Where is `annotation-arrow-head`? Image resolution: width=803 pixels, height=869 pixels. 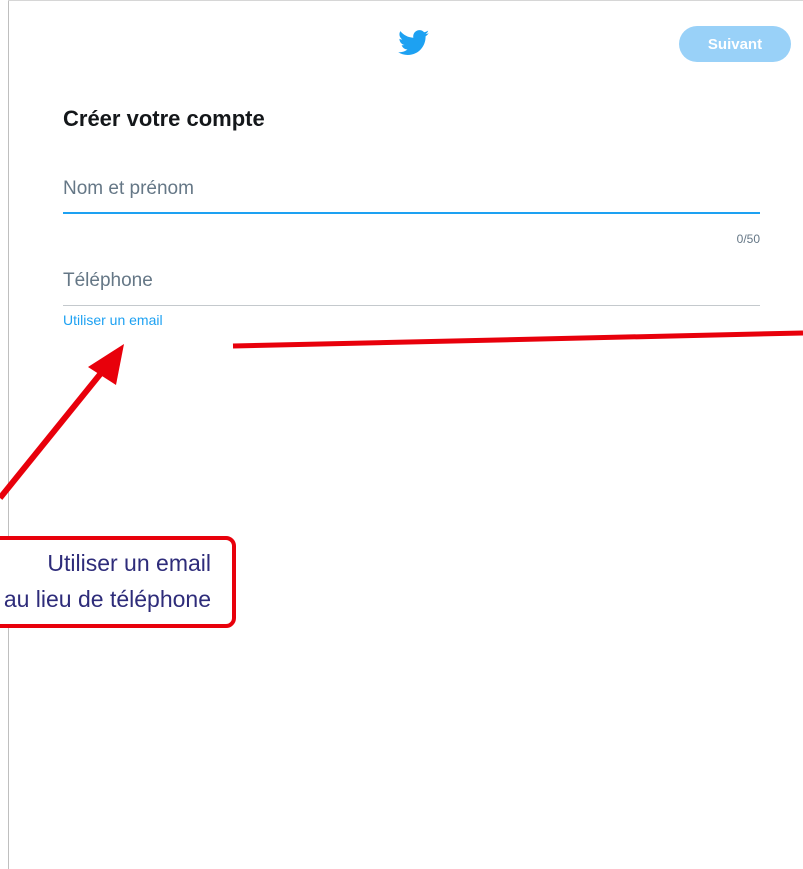
annotation-arrow-head is located at coordinates (106, 364).